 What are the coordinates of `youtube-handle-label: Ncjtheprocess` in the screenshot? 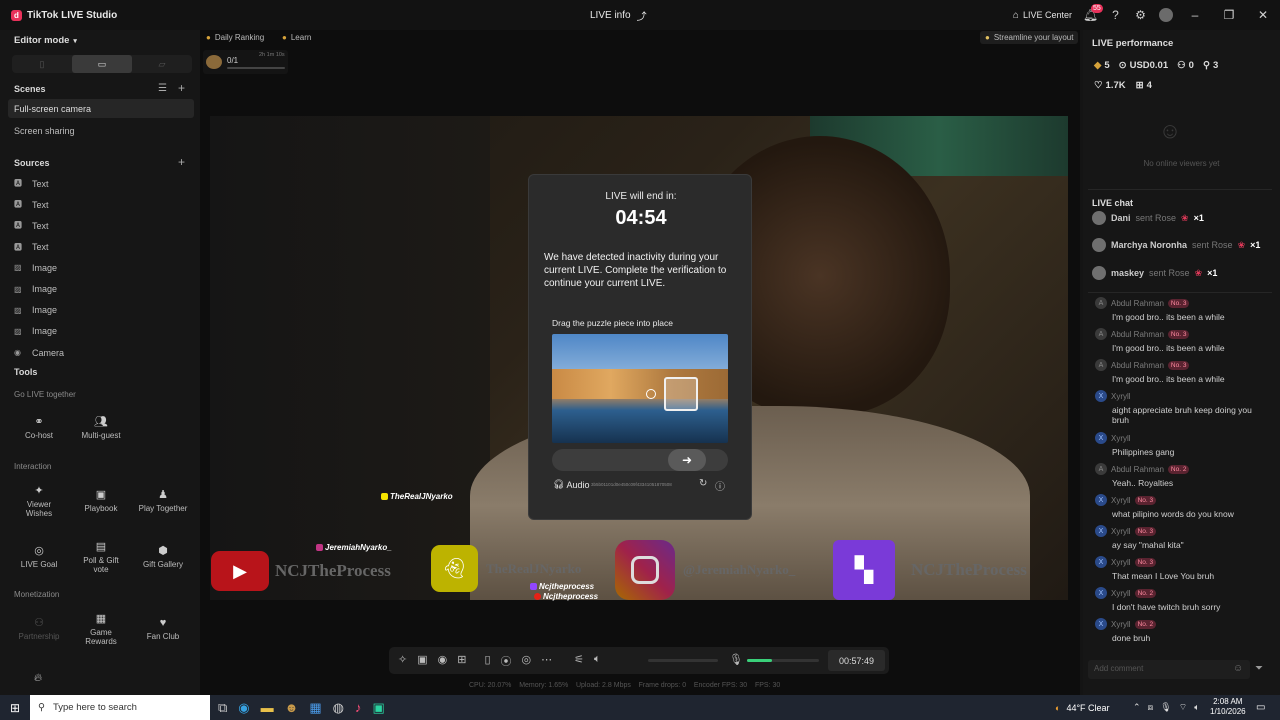 It's located at (571, 596).